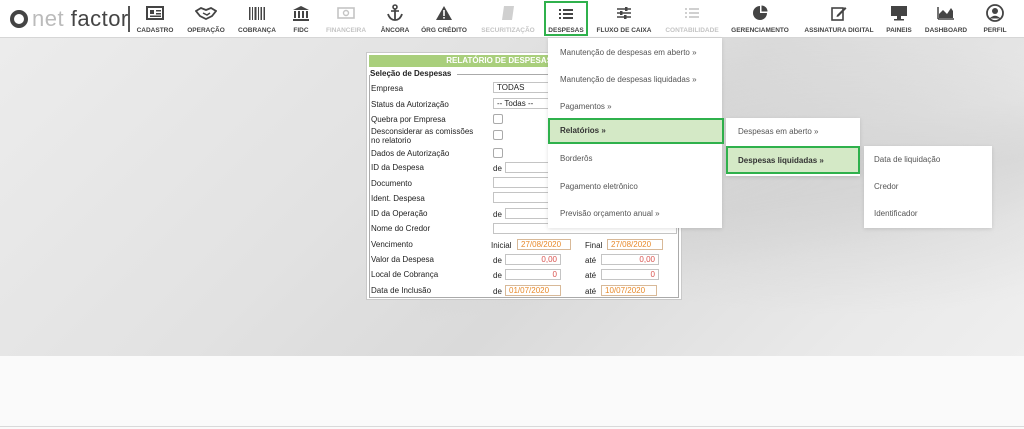 This screenshot has height=429, width=1024. Describe the element at coordinates (594, 245) in the screenshot. I see `vencimento-final-label: Final` at that location.